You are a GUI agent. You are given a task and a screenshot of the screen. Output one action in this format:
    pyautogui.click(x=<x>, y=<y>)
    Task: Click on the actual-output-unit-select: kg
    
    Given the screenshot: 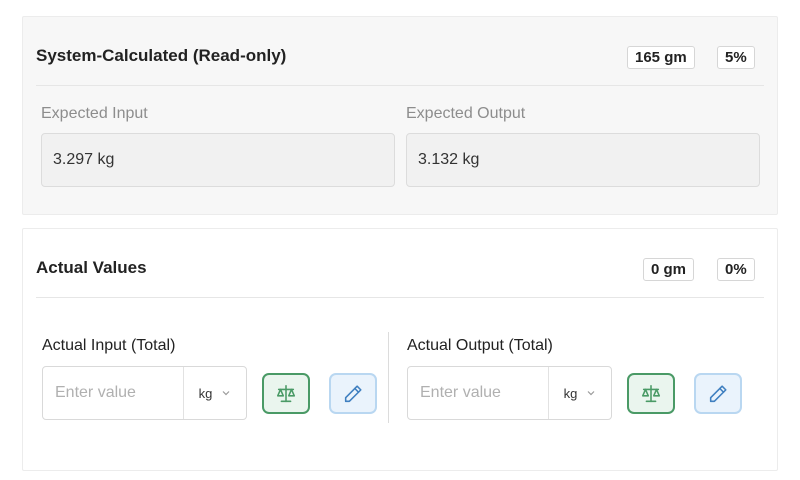 What is the action you would take?
    pyautogui.click(x=579, y=393)
    